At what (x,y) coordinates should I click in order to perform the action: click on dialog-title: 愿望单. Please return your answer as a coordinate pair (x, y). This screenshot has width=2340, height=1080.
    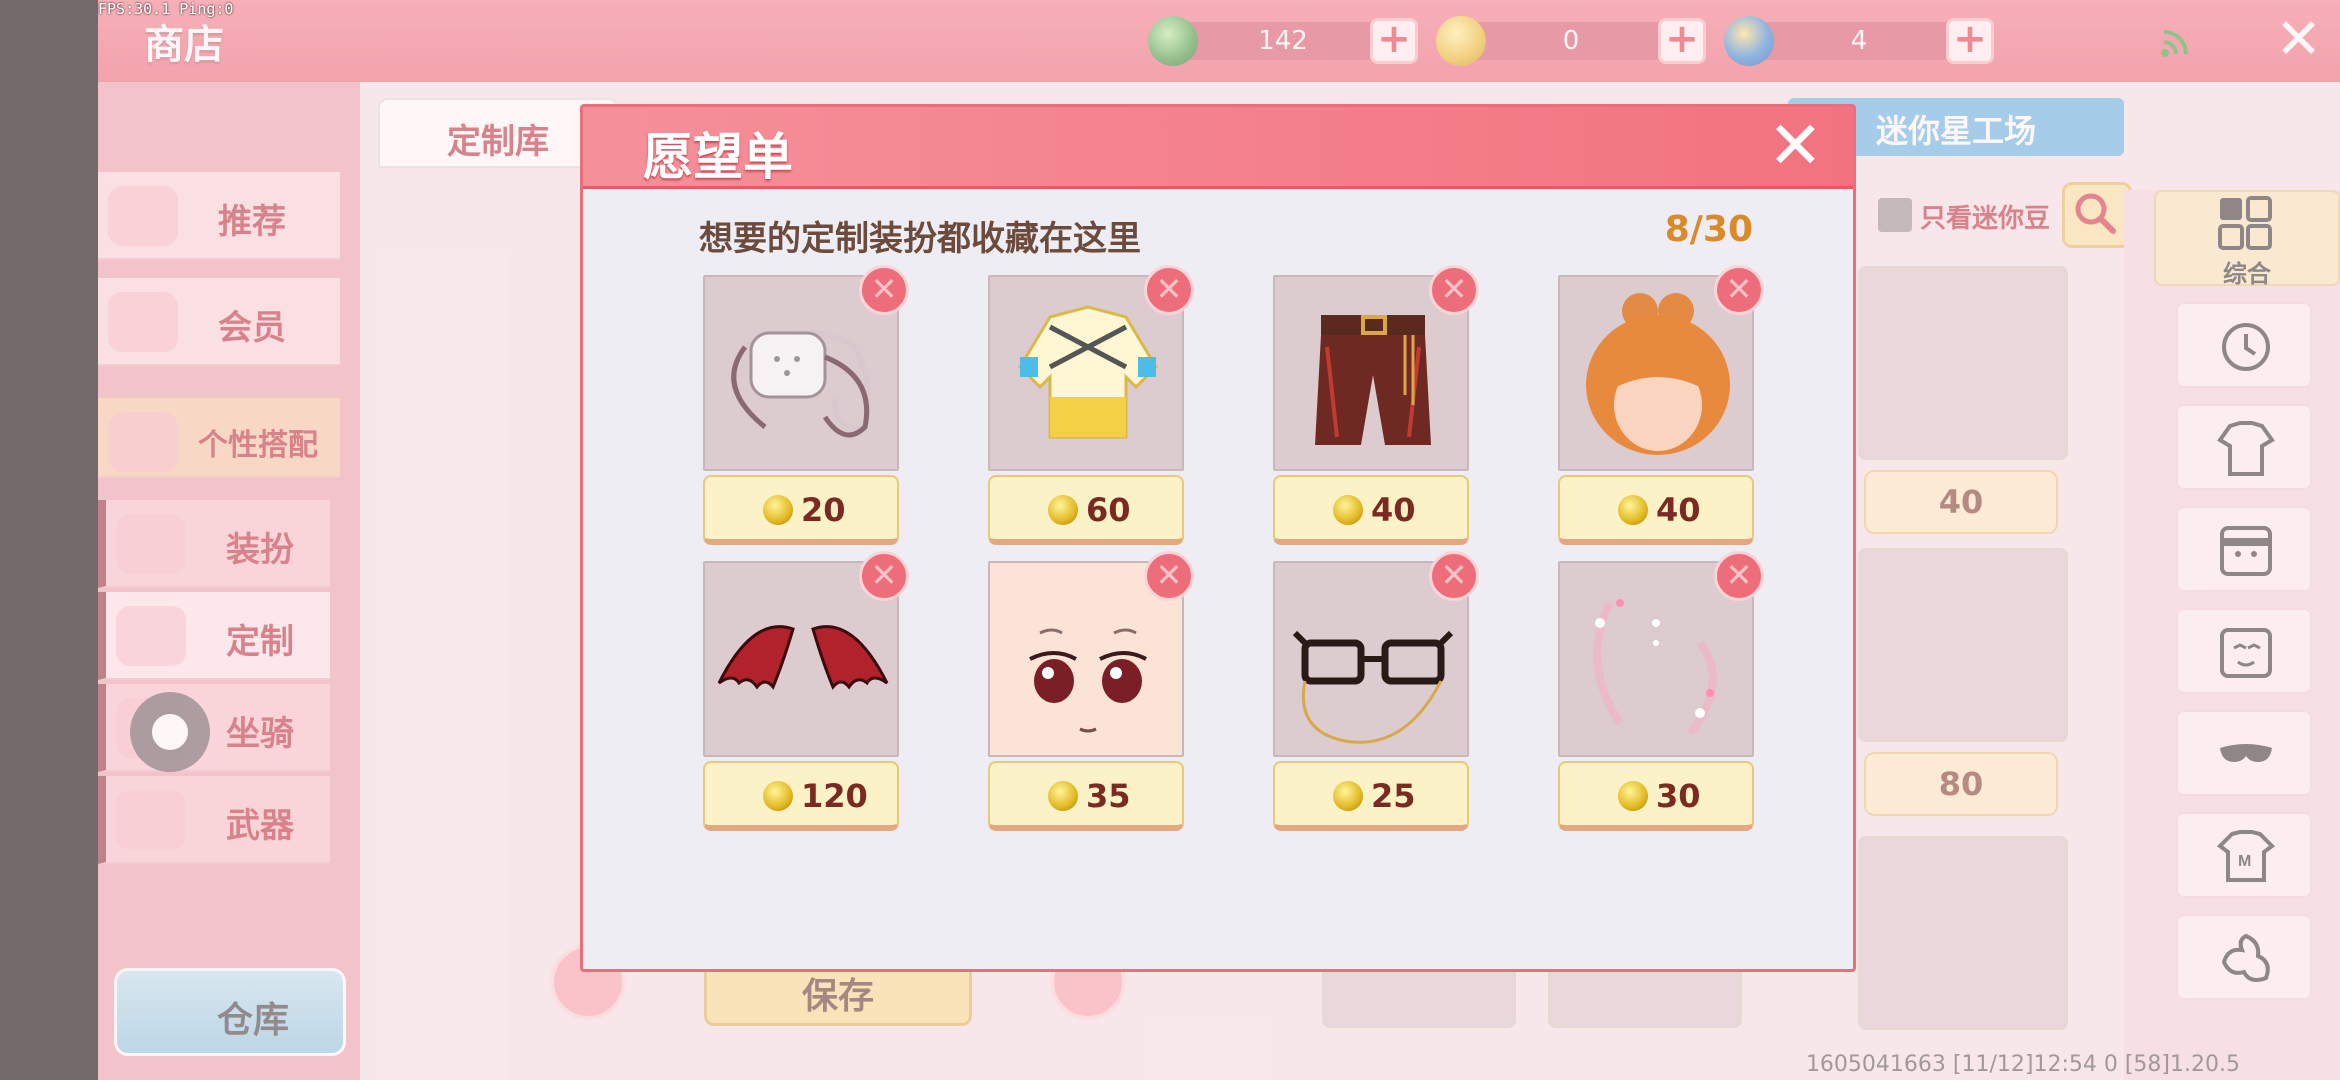
    Looking at the image, I should click on (718, 157).